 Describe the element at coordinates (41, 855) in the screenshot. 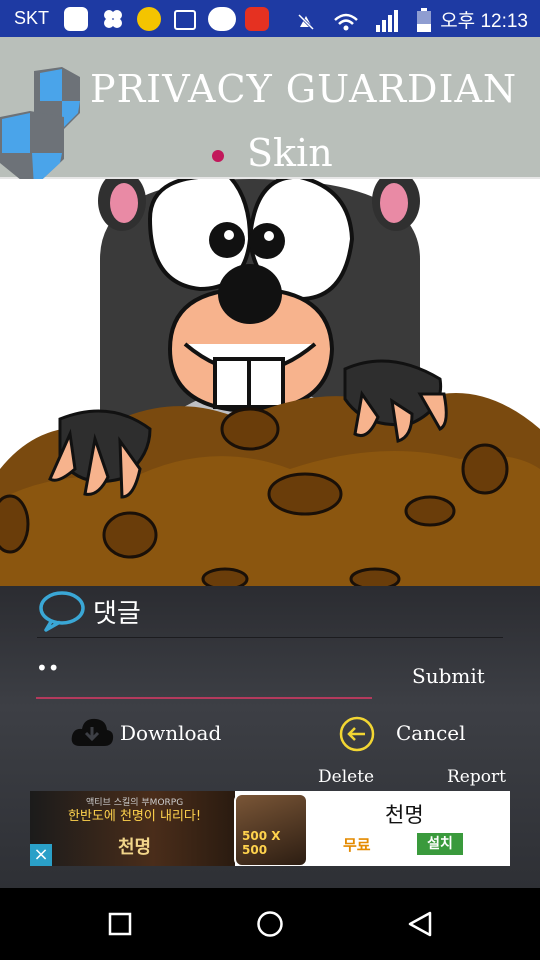

I see `ad-close-button: ×` at that location.